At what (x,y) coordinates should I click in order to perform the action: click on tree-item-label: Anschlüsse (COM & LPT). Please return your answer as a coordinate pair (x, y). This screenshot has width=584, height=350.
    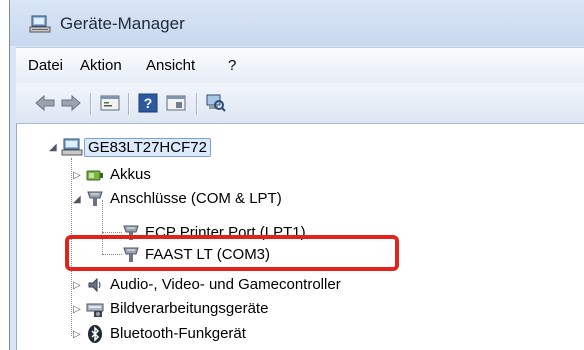
    Looking at the image, I should click on (196, 198).